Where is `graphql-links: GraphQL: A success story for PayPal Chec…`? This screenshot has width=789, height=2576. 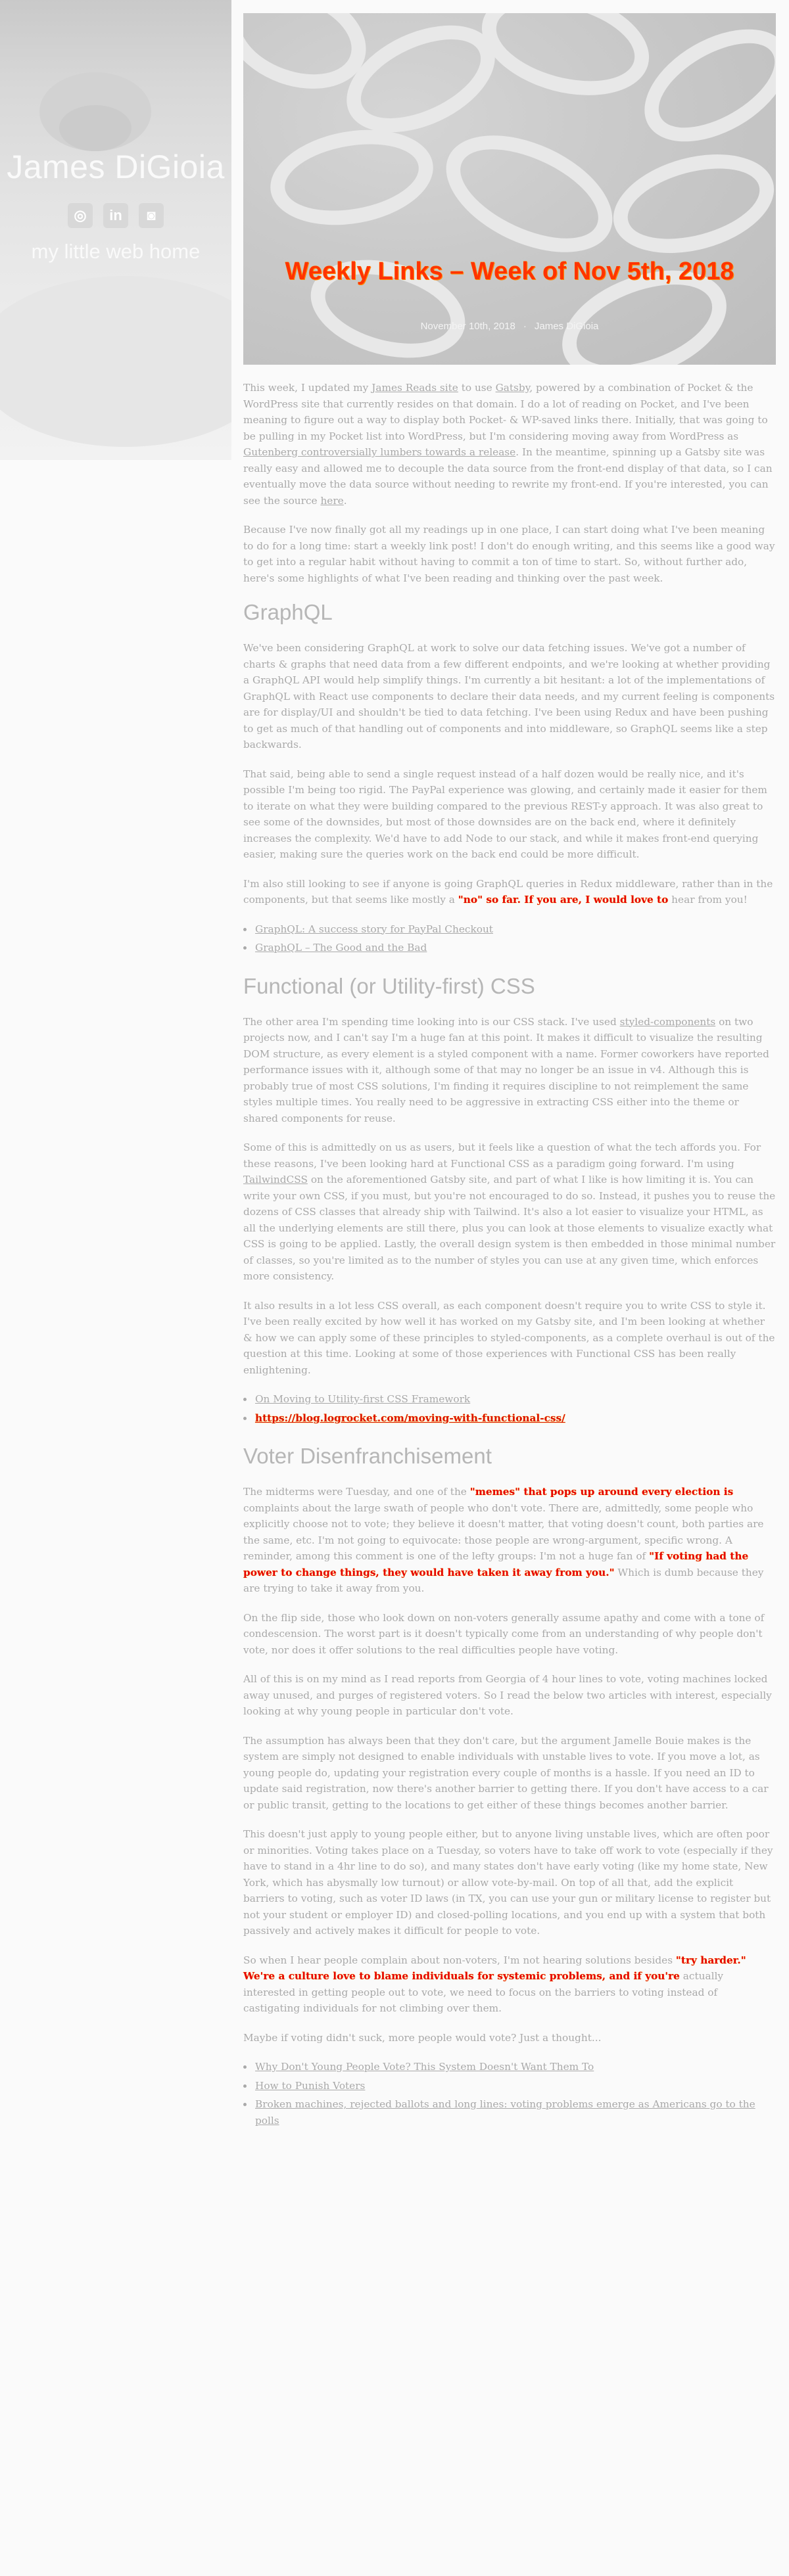 graphql-links: GraphQL: A success story for PayPal Chec… is located at coordinates (515, 938).